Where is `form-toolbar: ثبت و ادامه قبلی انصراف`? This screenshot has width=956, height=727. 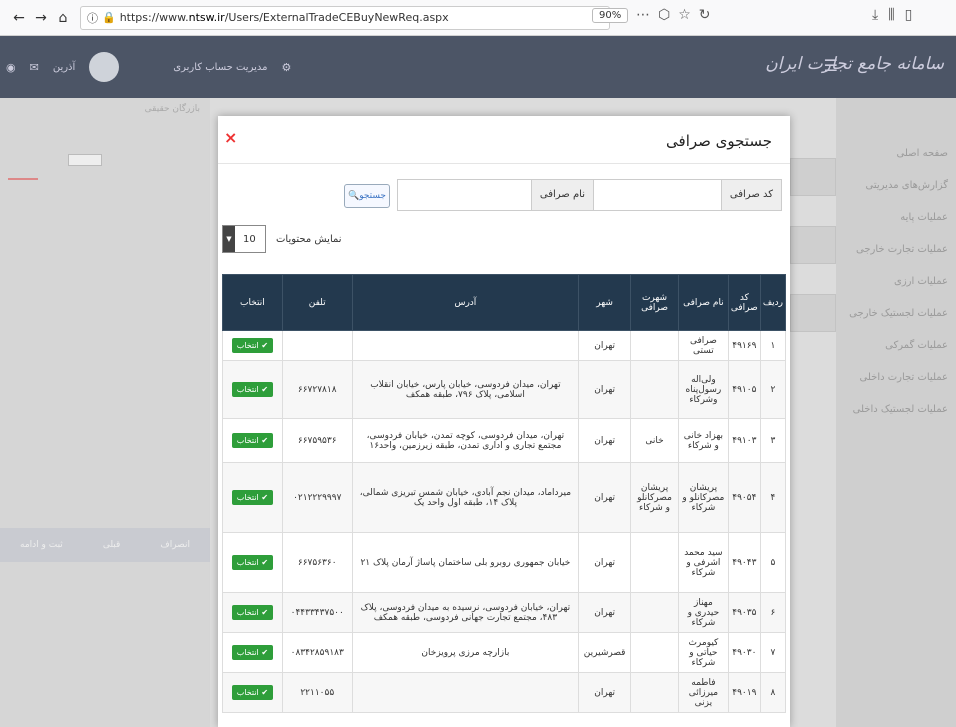 form-toolbar: ثبت و ادامه قبلی انصراف is located at coordinates (105, 545).